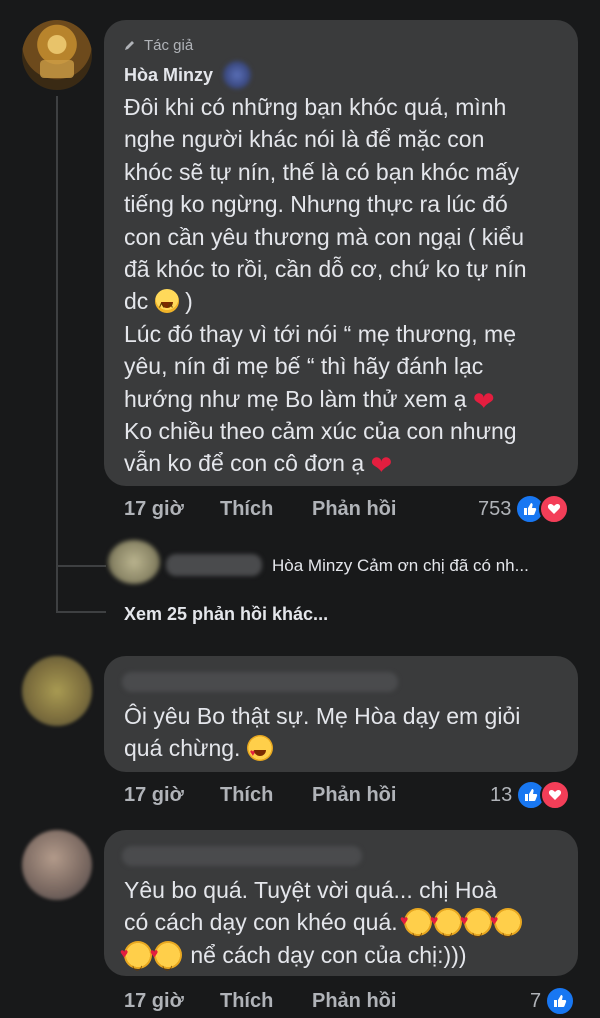  What do you see at coordinates (324, 236) in the screenshot?
I see `comment-line: con cần yêu thương mà con ngại ( kiểu` at bounding box center [324, 236].